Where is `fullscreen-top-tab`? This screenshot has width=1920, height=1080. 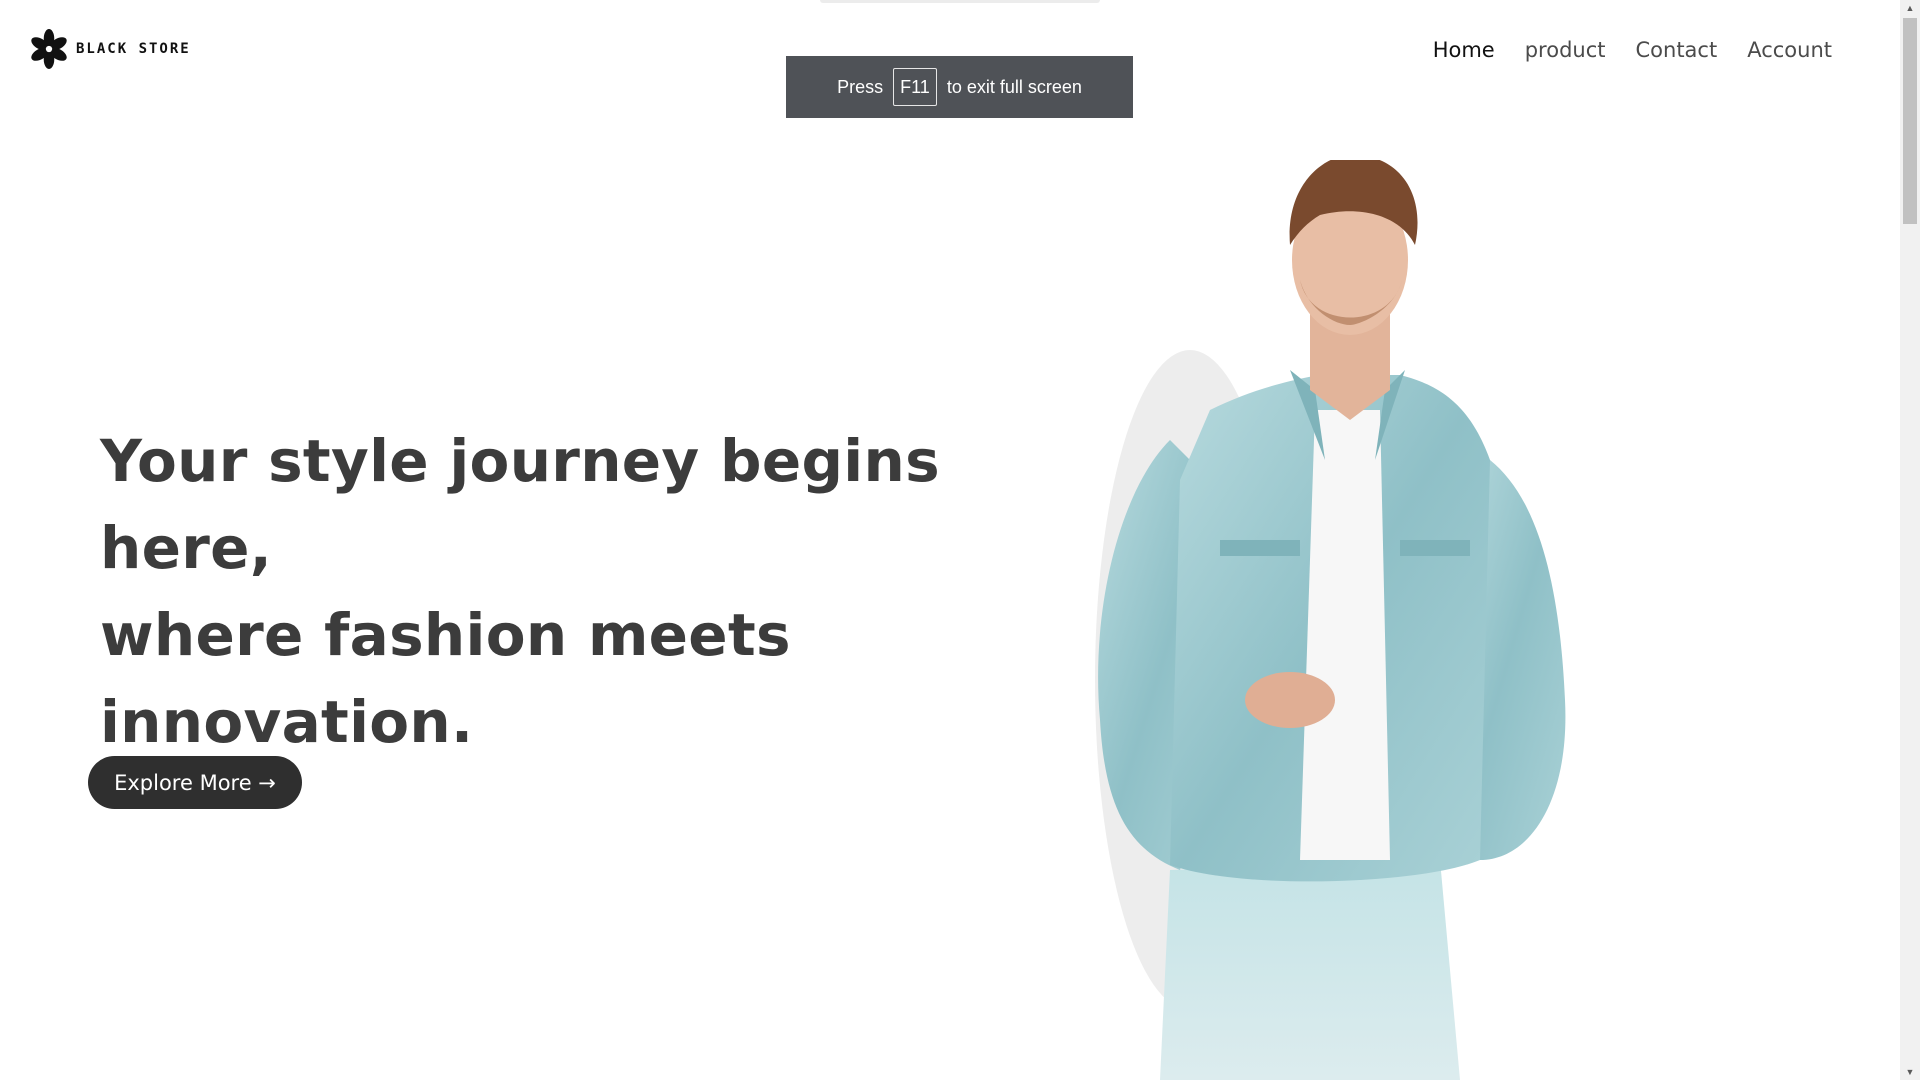
fullscreen-top-tab is located at coordinates (960, 1).